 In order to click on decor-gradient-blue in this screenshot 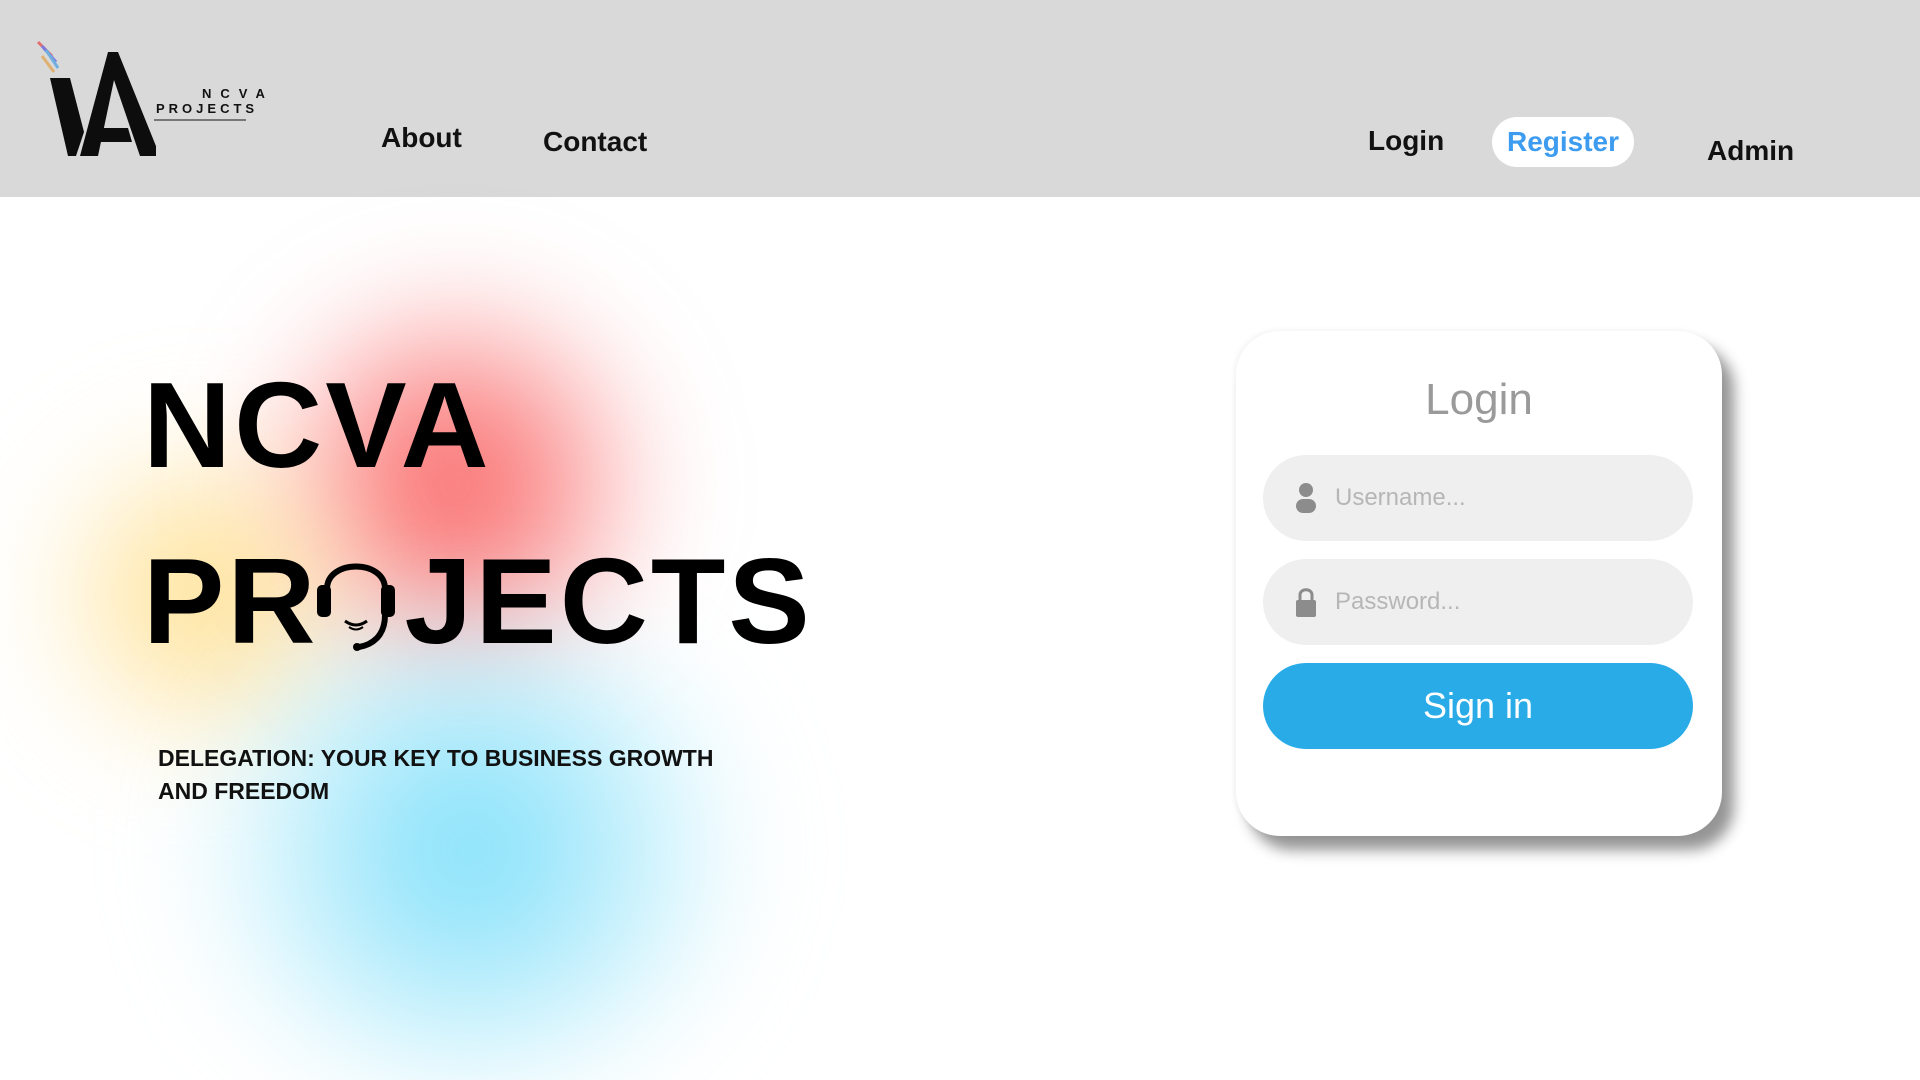, I will do `click(470, 850)`.